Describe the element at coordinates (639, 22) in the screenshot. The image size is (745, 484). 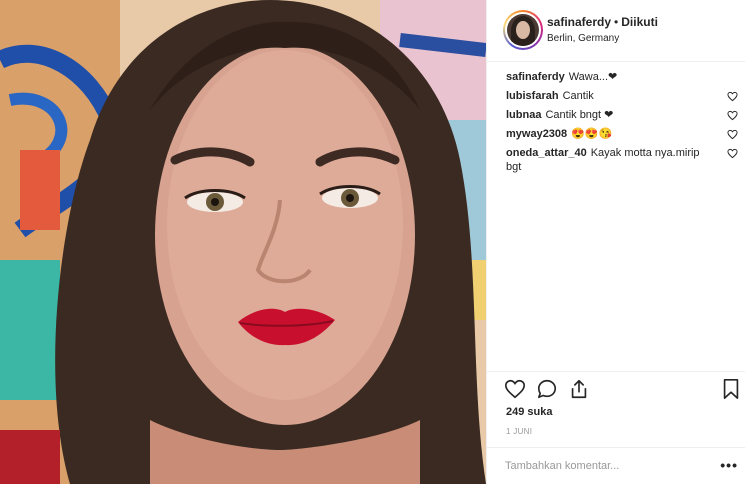
I see `follow-status-button: Diikuti` at that location.